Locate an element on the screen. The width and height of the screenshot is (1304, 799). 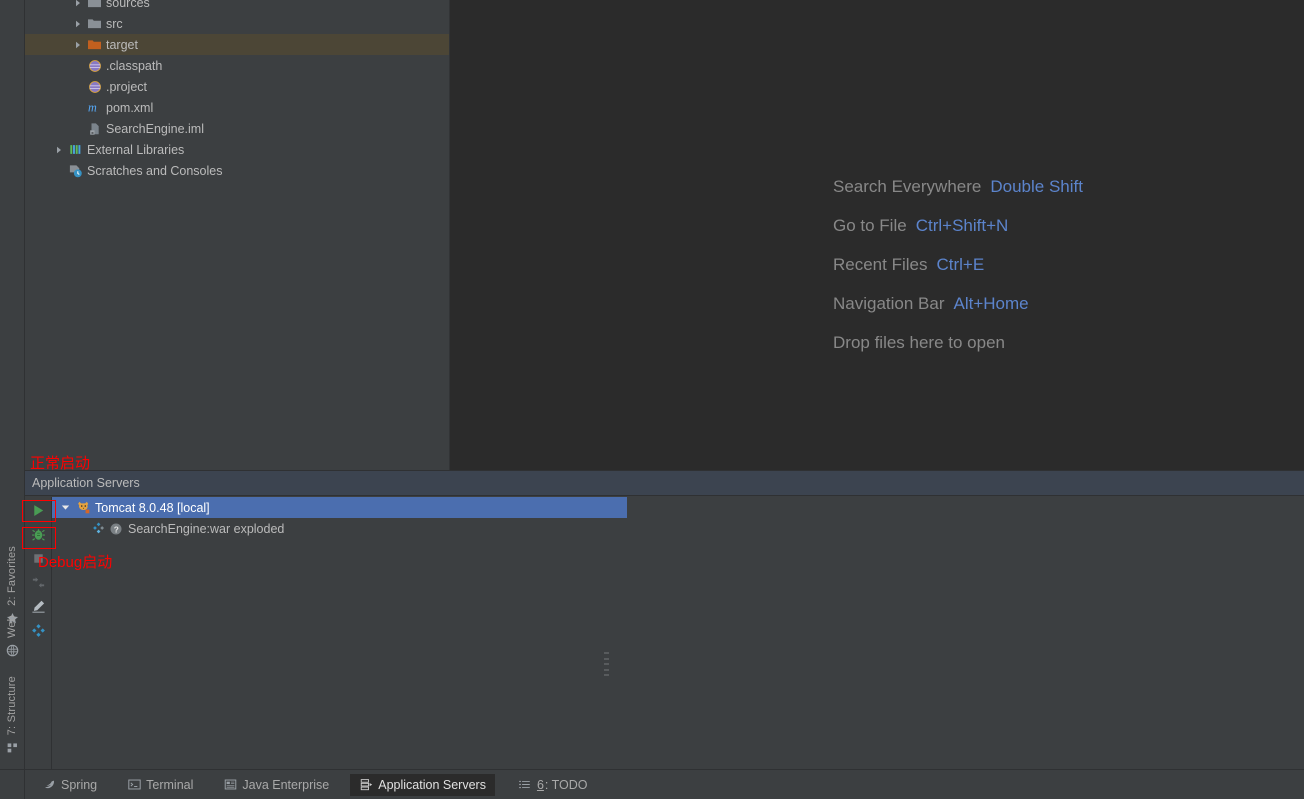
annotation-normal-start: 正常启动 is located at coordinates (60, 463).